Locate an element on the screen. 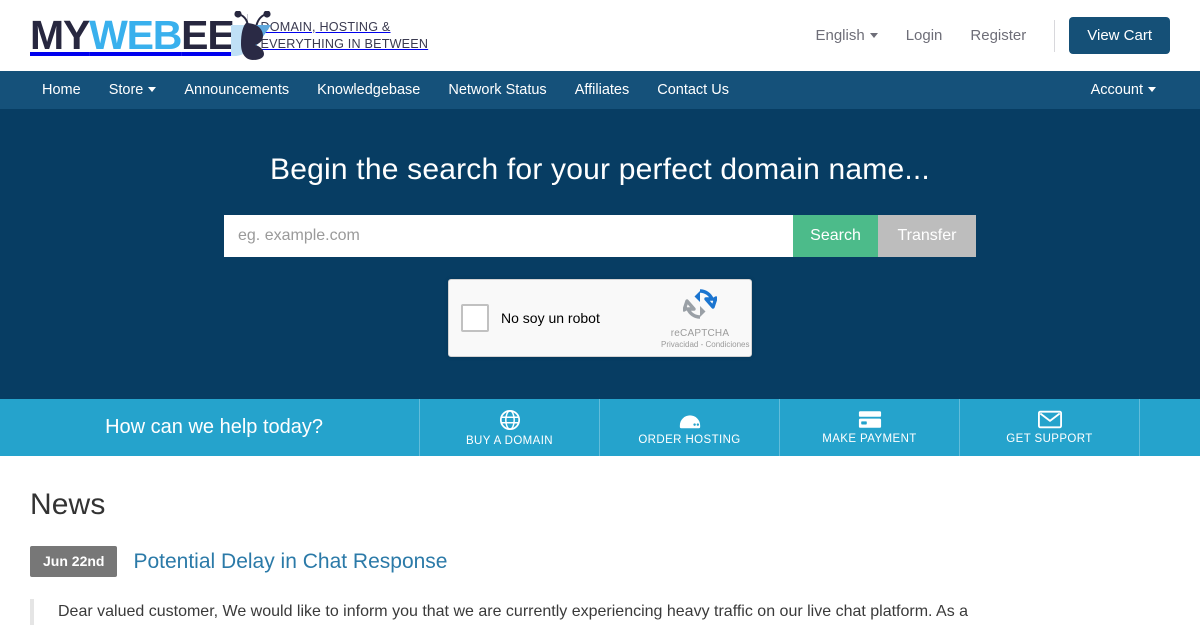  recaptcha-branding: reCAPTCHA Privacidad - Condiciones is located at coordinates (705, 318).